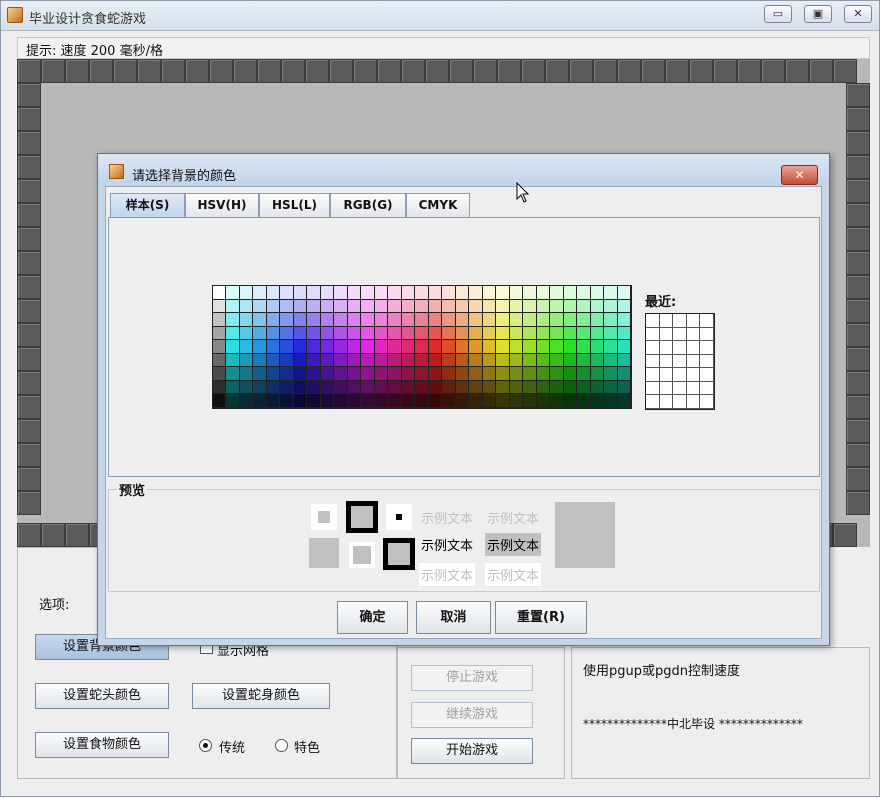 The width and height of the screenshot is (894, 799). I want to click on tab-cmyk: CMYK, so click(438, 205).